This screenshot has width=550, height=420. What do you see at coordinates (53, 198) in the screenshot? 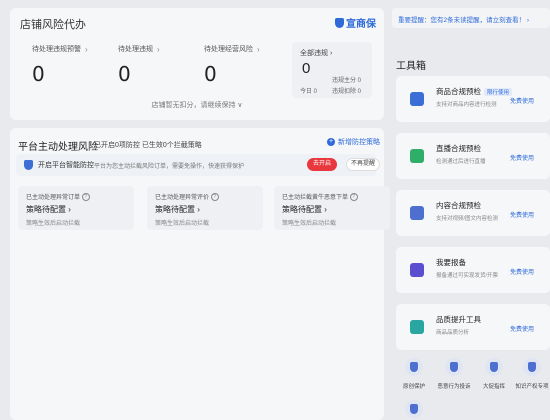
I see `strategy-header: 已主动处理异常订单` at bounding box center [53, 198].